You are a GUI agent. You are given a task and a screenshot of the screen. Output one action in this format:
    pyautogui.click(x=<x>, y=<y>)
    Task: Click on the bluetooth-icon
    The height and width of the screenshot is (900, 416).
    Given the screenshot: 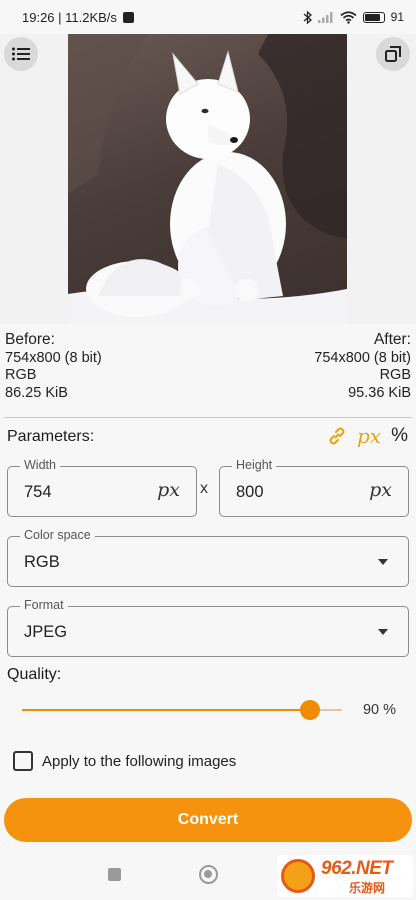 What is the action you would take?
    pyautogui.click(x=307, y=17)
    